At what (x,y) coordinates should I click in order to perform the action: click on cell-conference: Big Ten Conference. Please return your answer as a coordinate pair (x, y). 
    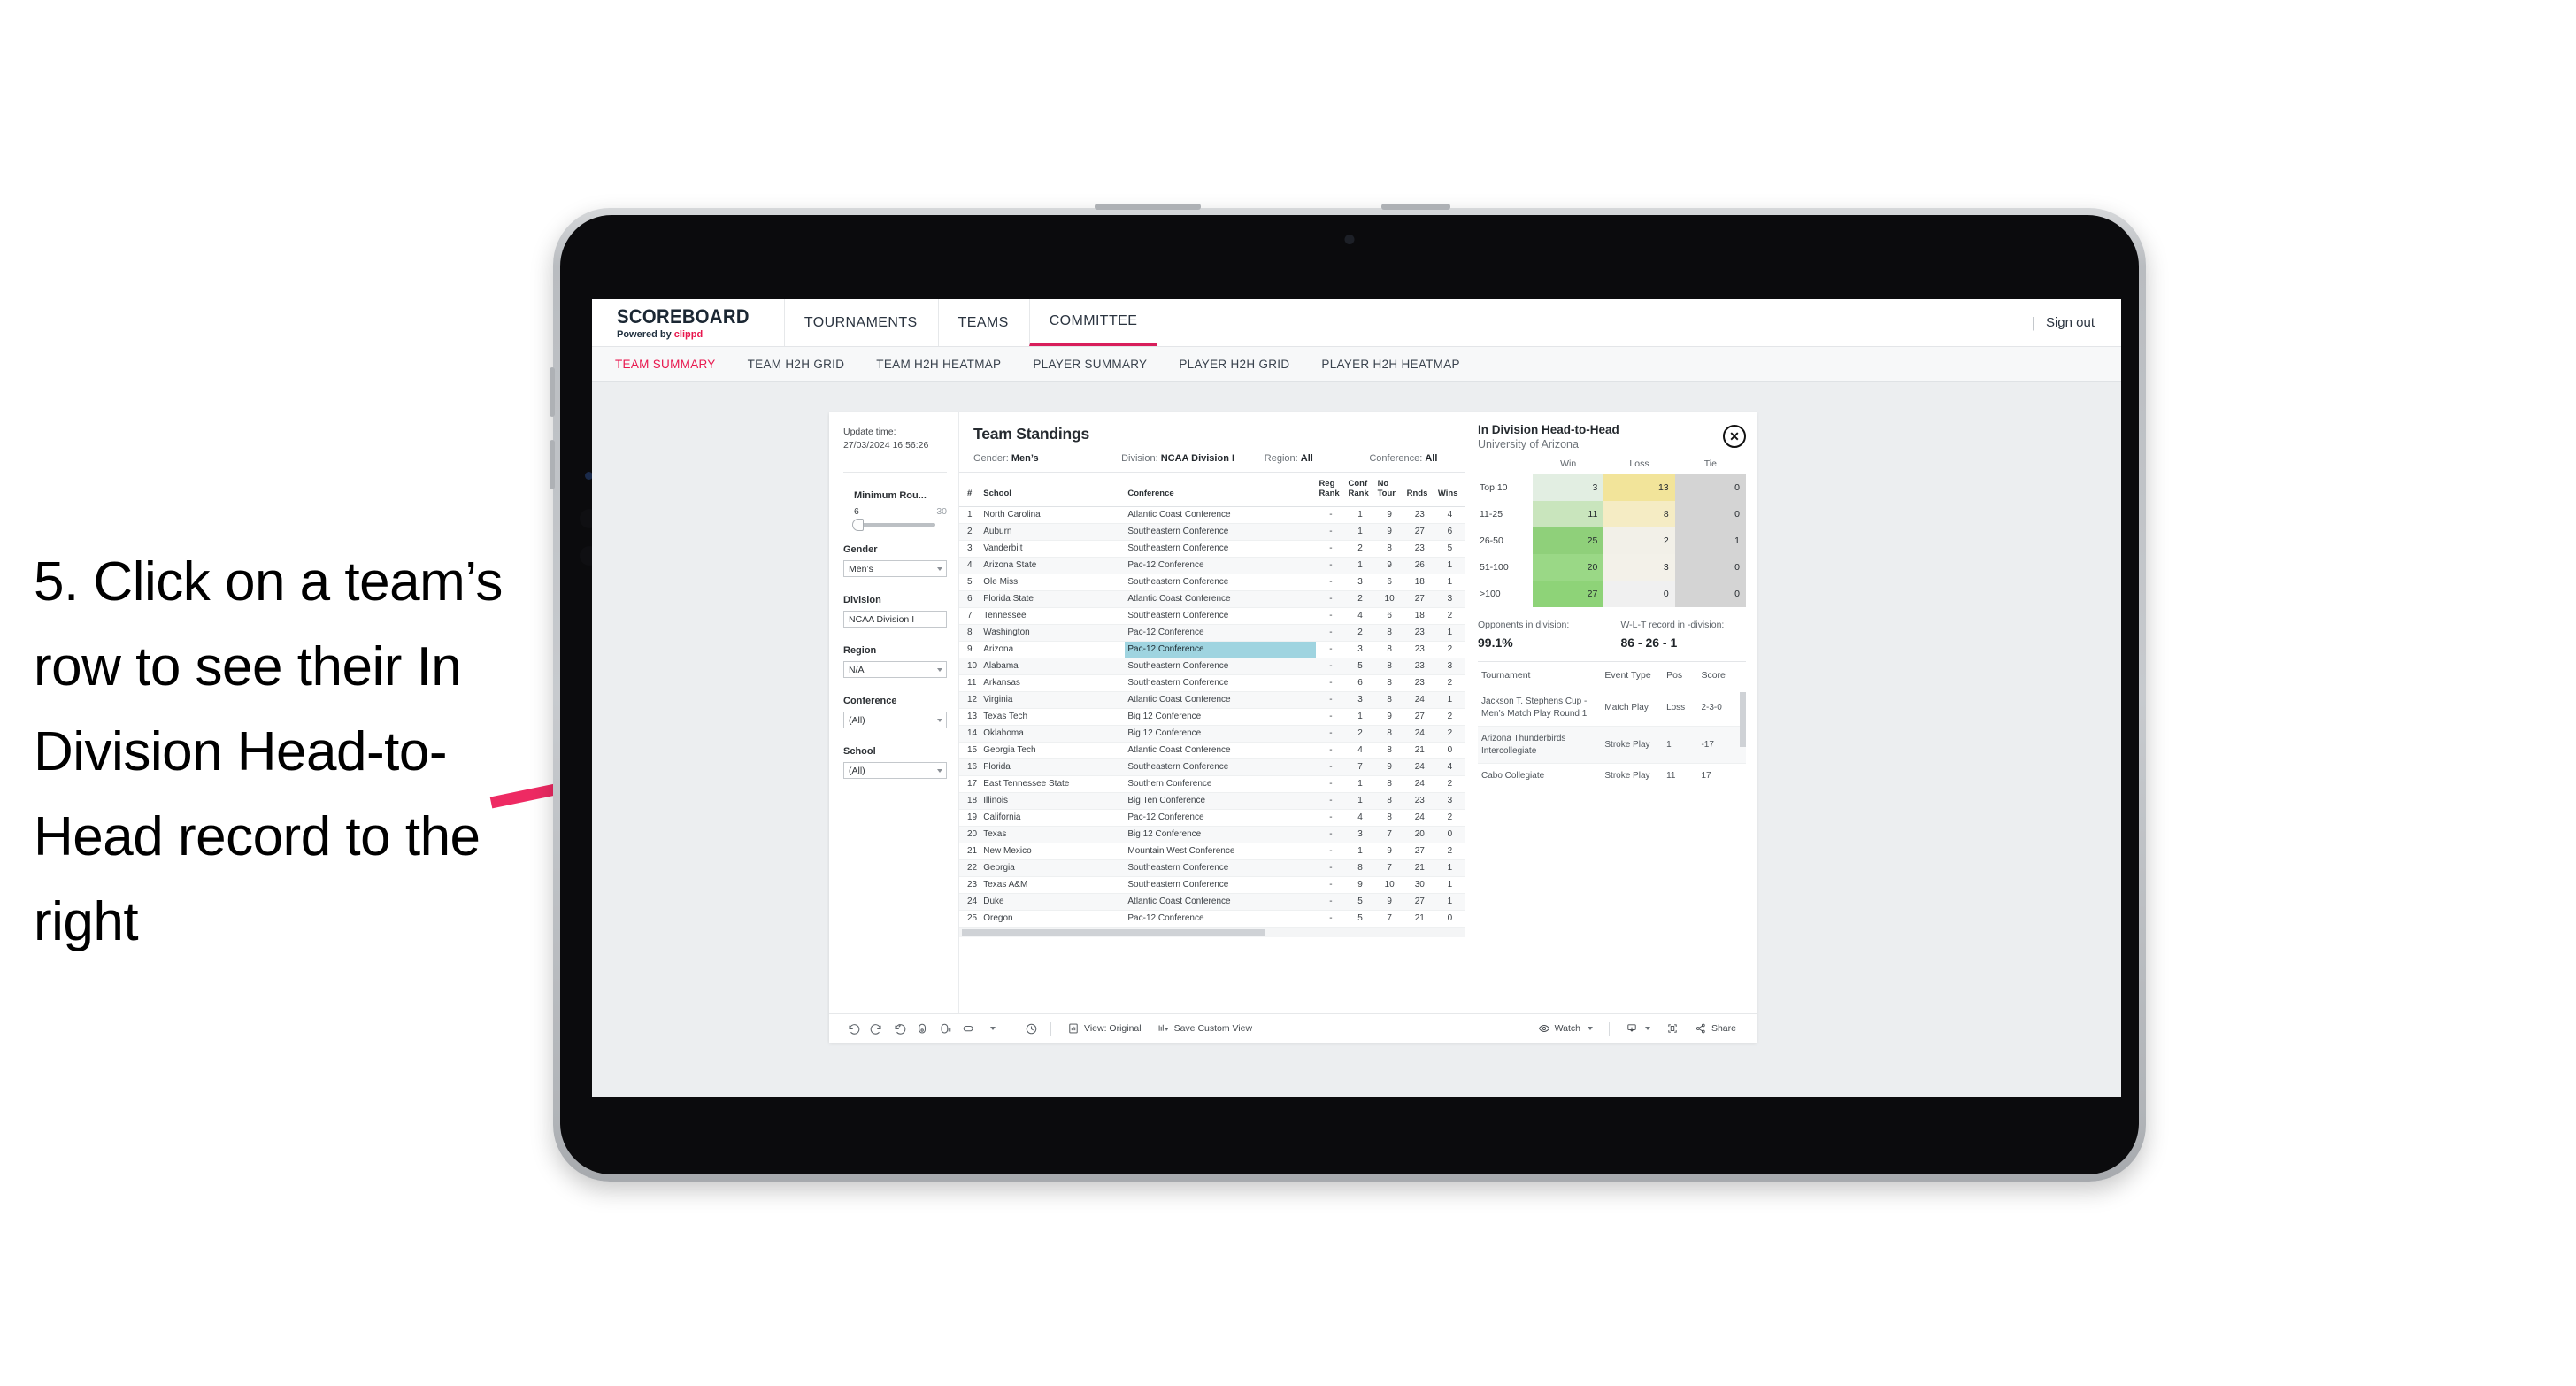
    Looking at the image, I should click on (1221, 801).